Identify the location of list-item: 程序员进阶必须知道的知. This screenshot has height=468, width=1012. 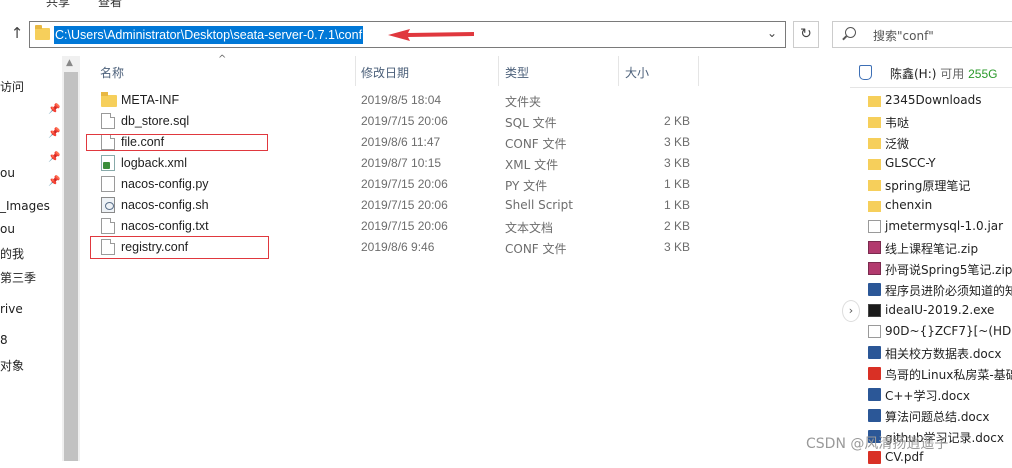
(940, 289).